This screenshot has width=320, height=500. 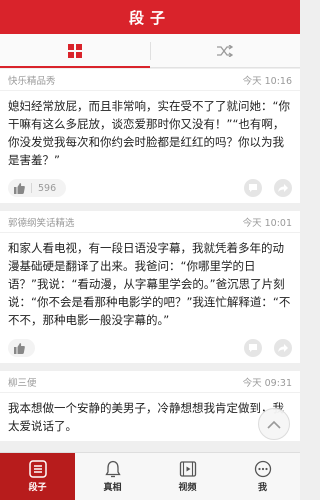 What do you see at coordinates (267, 81) in the screenshot?
I see `post-time: 今天 10:16` at bounding box center [267, 81].